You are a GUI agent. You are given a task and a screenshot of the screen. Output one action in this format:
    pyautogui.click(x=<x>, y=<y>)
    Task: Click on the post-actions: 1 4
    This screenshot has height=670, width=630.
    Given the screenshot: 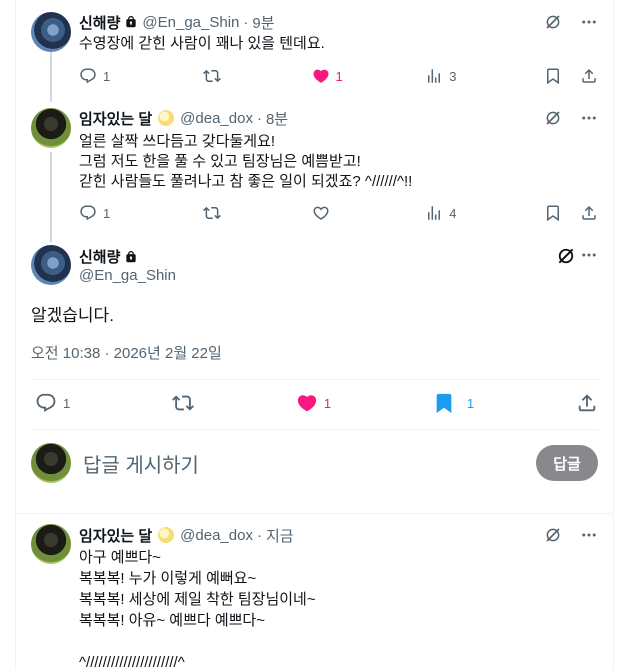 What is the action you would take?
    pyautogui.click(x=338, y=213)
    